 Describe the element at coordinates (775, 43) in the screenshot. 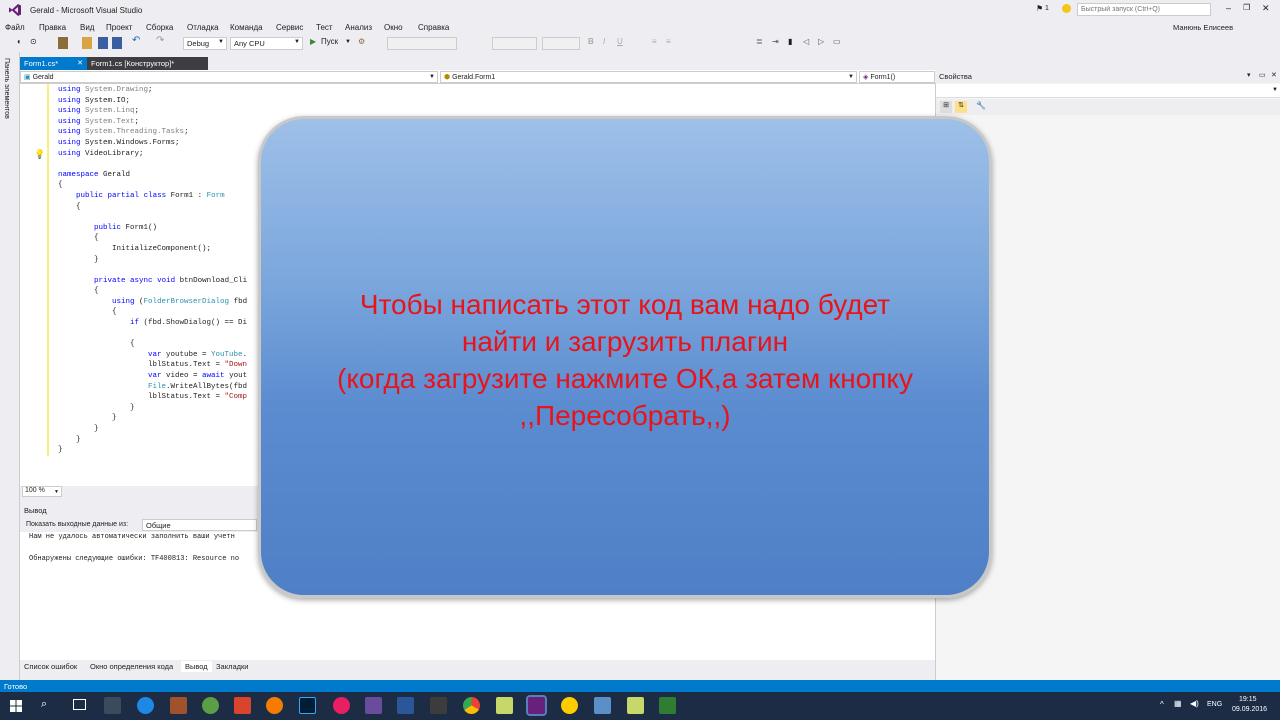

I see `indent-icon: ⇥` at that location.